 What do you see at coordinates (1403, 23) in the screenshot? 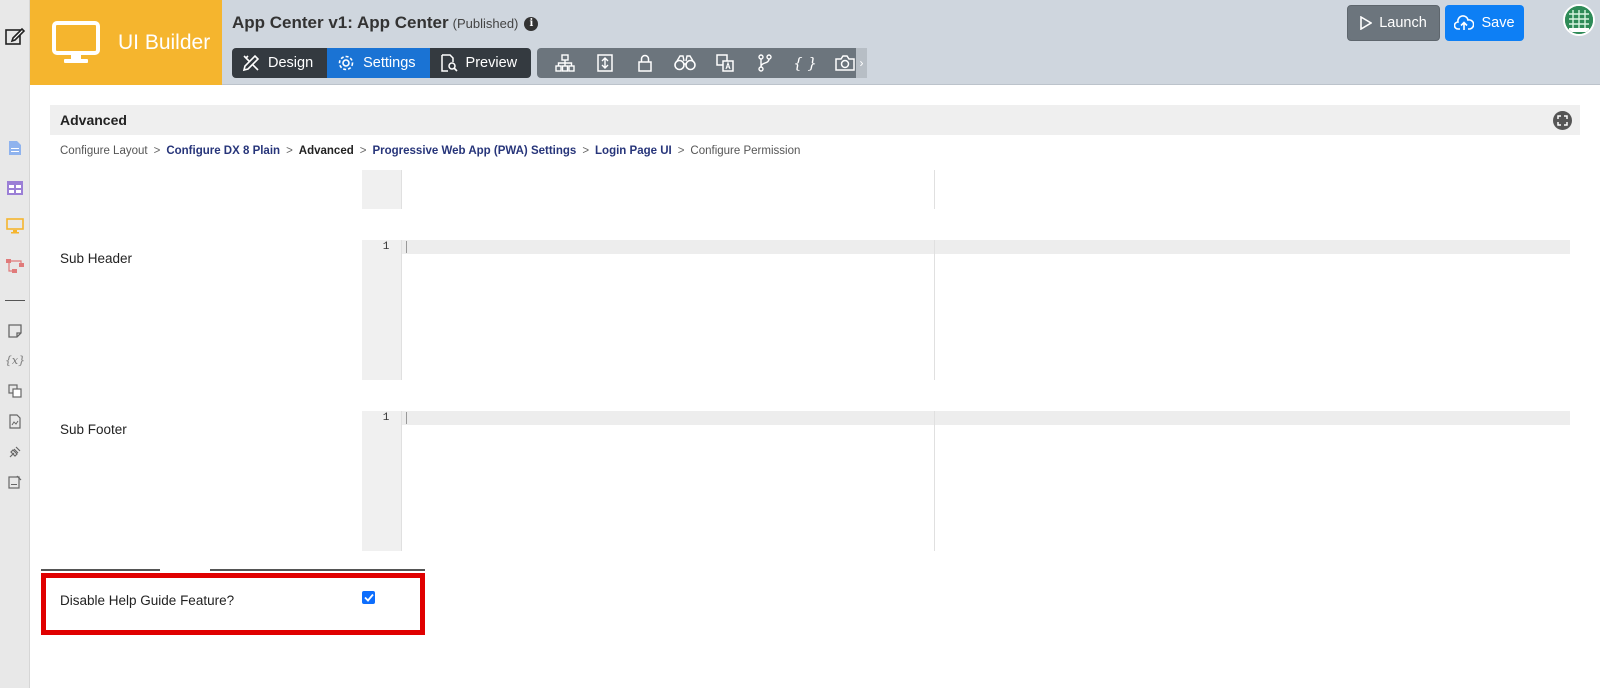
I see `launch-label: Launch` at bounding box center [1403, 23].